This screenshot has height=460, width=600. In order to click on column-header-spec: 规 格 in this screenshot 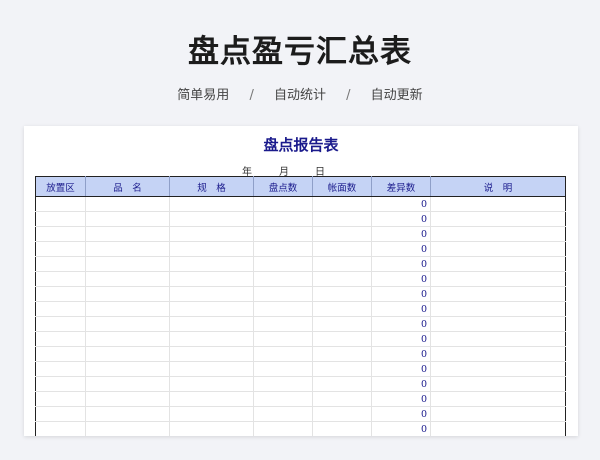, I will do `click(211, 186)`.